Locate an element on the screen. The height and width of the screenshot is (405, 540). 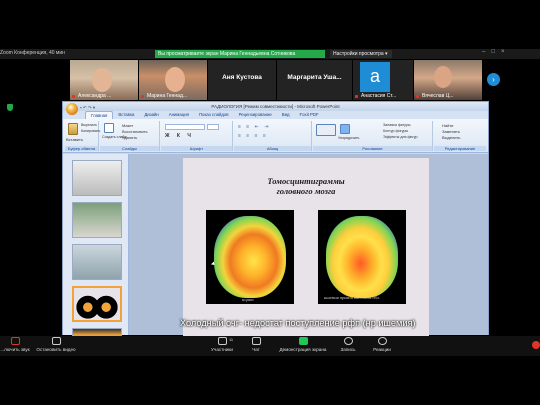
participant-video is located at coordinates (443, 77).